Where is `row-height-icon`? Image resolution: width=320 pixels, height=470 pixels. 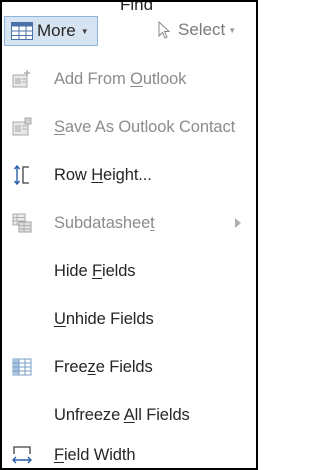 row-height-icon is located at coordinates (21, 175).